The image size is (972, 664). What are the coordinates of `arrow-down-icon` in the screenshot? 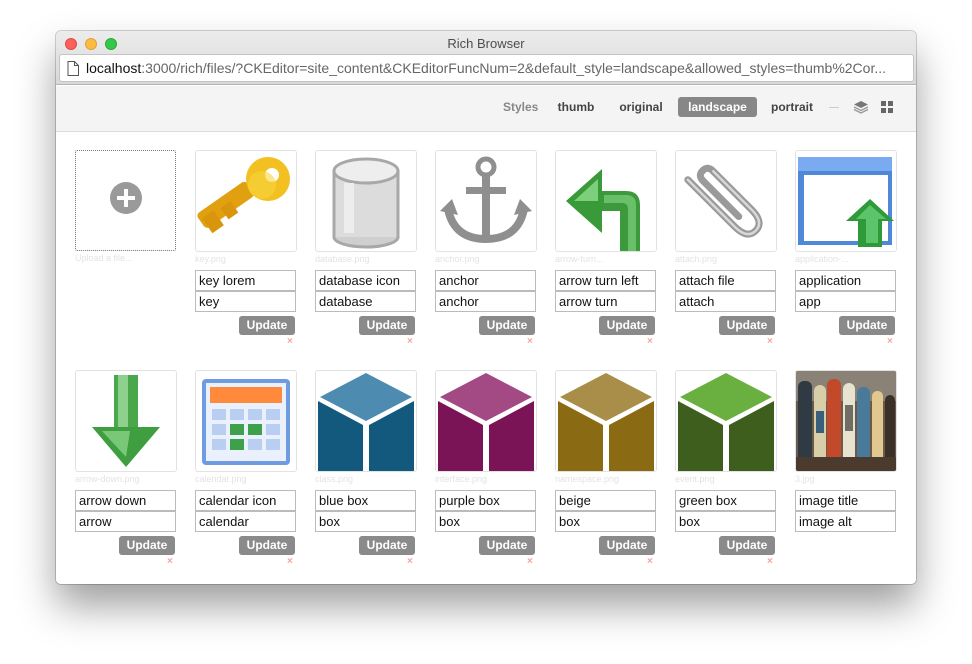 It's located at (126, 421).